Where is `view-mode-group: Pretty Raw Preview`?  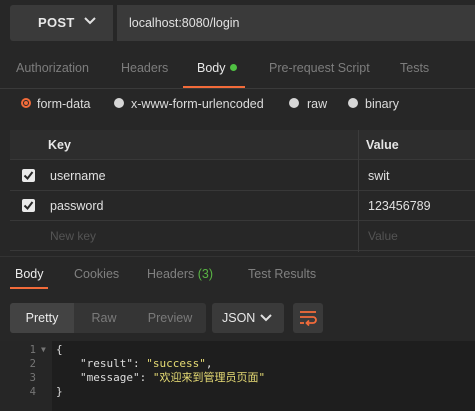
view-mode-group: Pretty Raw Preview is located at coordinates (108, 318).